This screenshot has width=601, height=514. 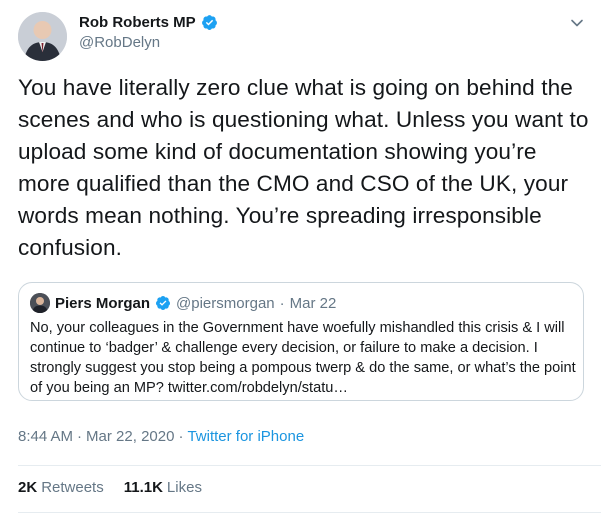 I want to click on author-avatar, so click(x=42, y=36).